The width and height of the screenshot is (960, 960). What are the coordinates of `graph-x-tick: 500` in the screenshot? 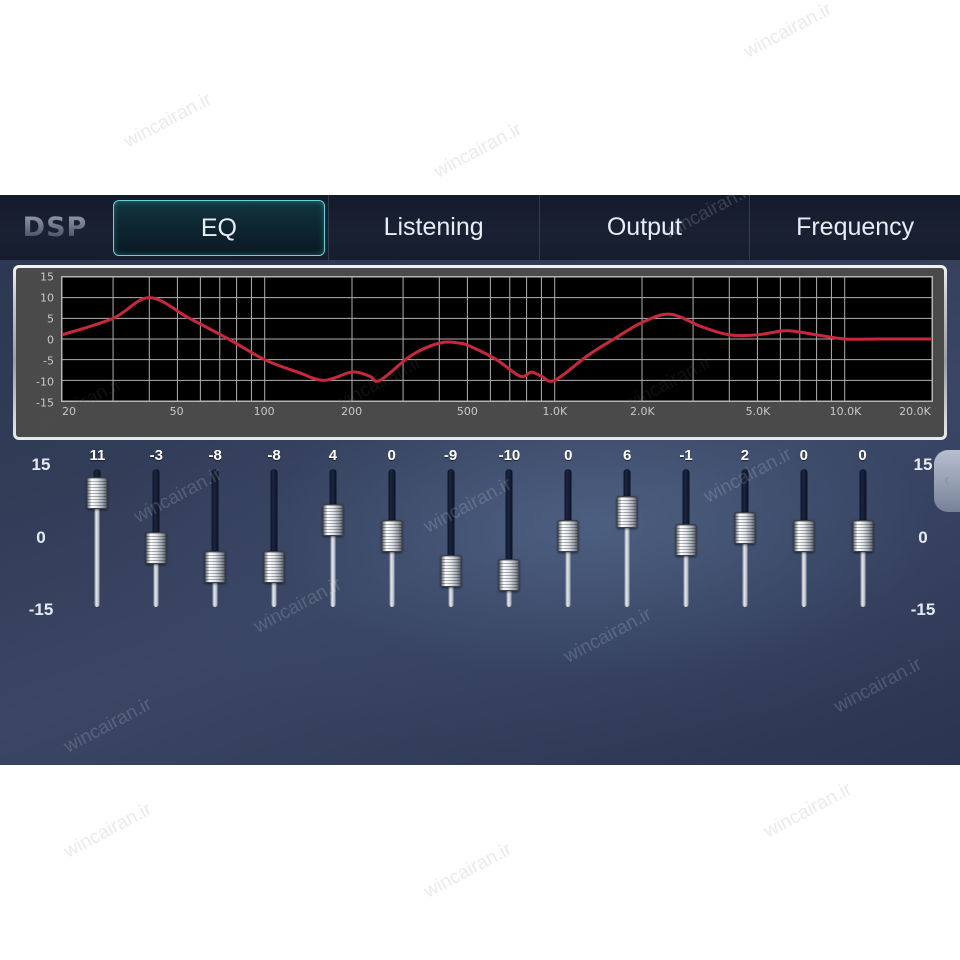 It's located at (467, 411).